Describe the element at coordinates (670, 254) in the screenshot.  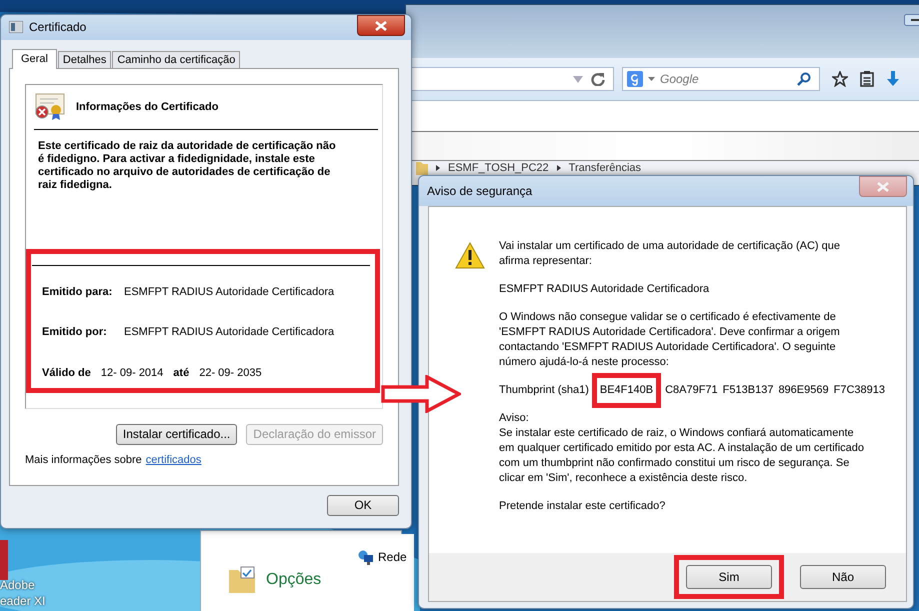
I see `intro-text: Vai instalar um certificado de uma autoridade de certificação (AC) que afirma representar:` at that location.